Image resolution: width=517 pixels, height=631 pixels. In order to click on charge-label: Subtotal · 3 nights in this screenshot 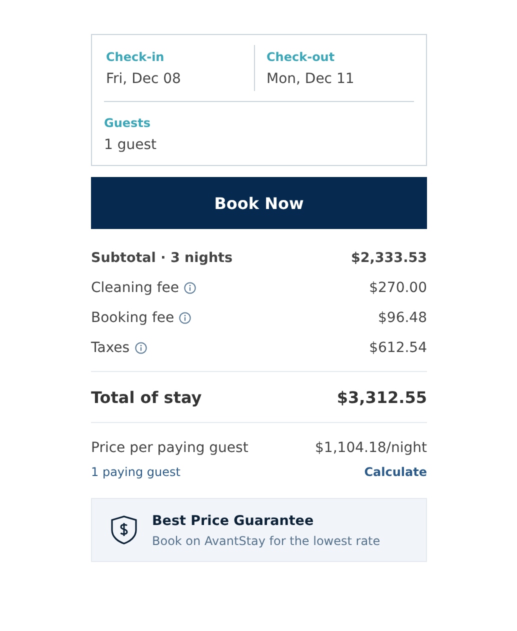, I will do `click(162, 258)`.